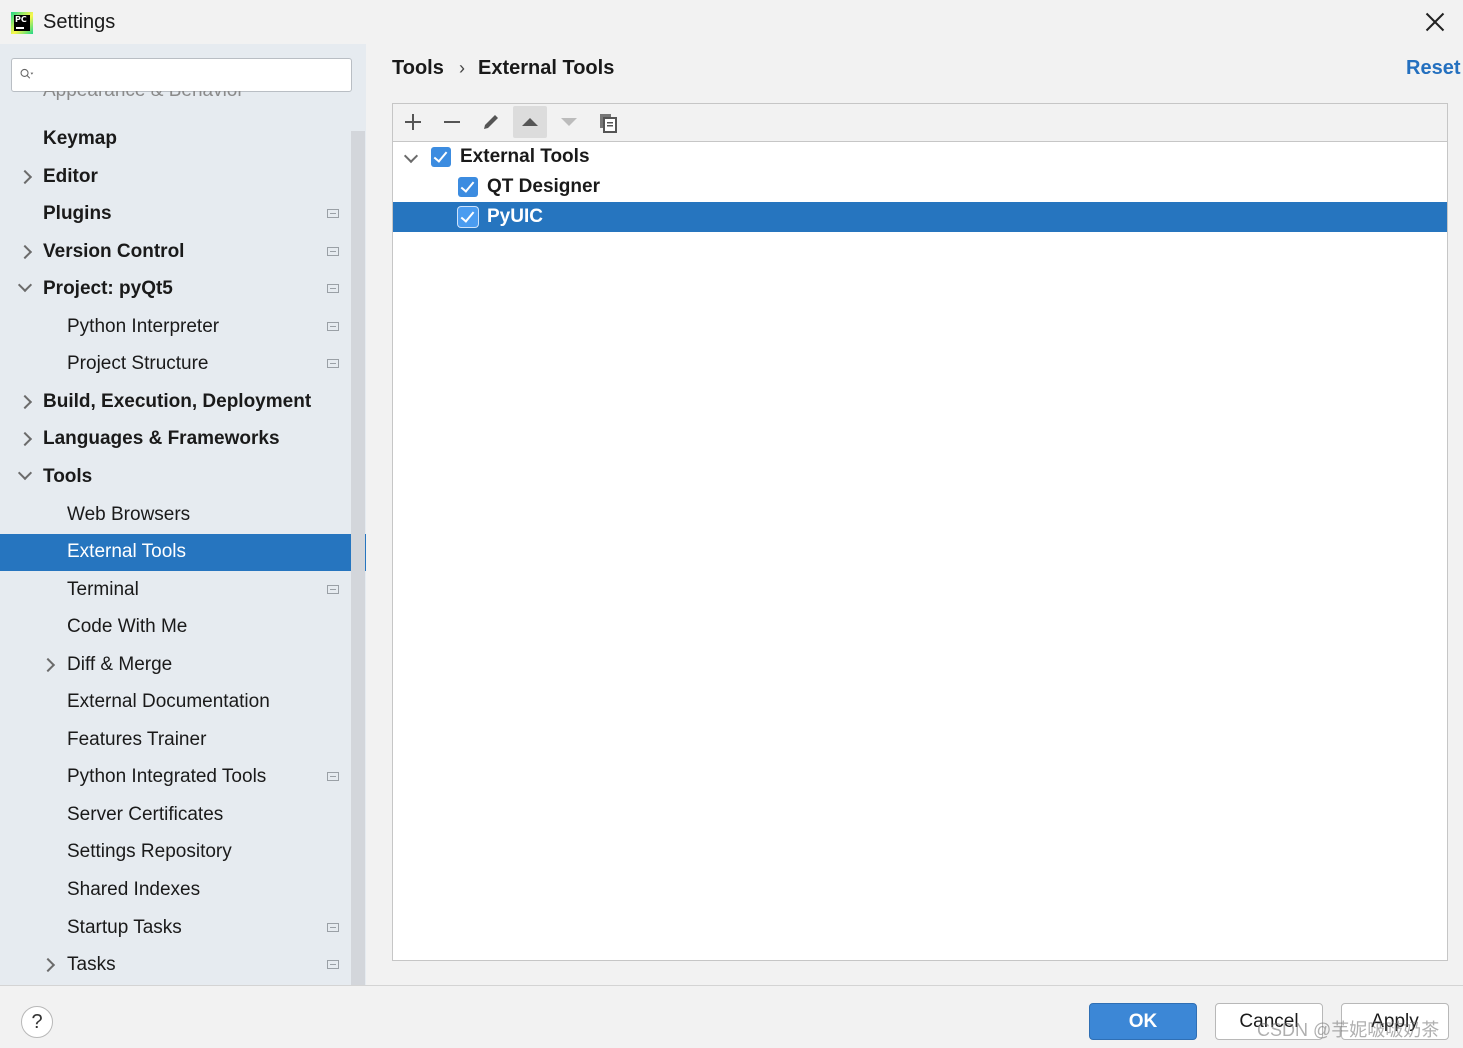 The height and width of the screenshot is (1048, 1463). What do you see at coordinates (126, 551) in the screenshot?
I see `sidebar-item-label: External Tools` at bounding box center [126, 551].